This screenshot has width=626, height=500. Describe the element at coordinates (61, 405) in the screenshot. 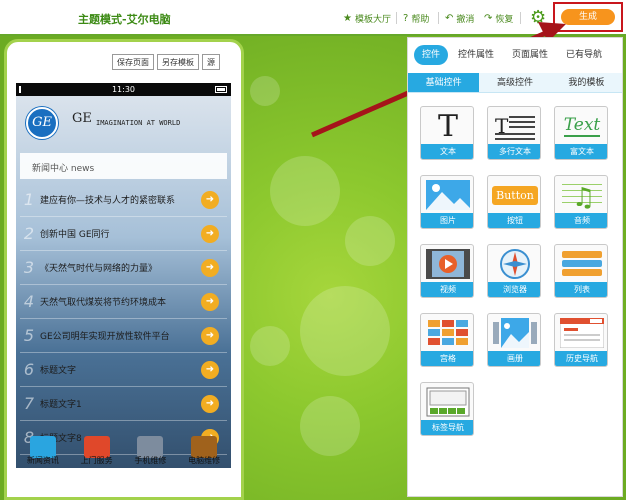

I see `news-title: 标题文字1` at that location.